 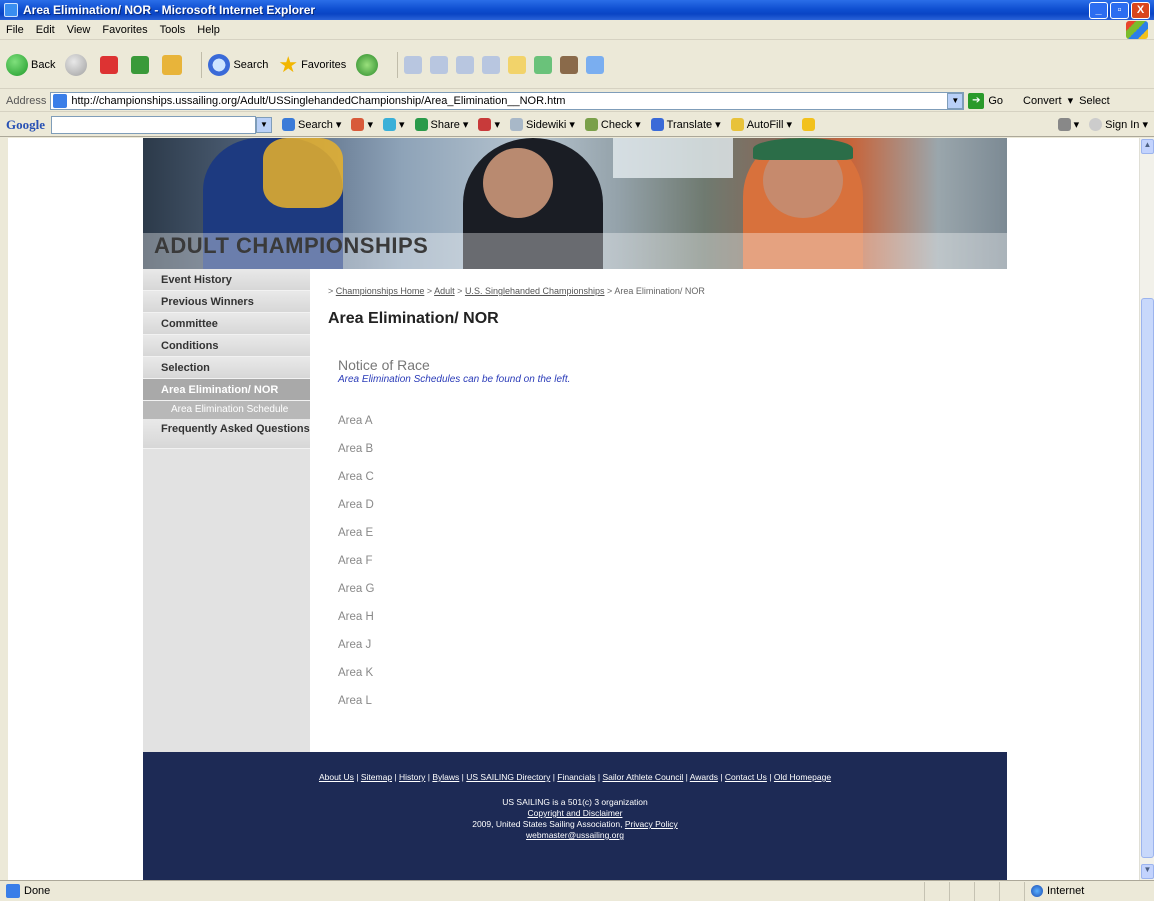 What do you see at coordinates (517, 64) in the screenshot?
I see `folder-icon` at bounding box center [517, 64].